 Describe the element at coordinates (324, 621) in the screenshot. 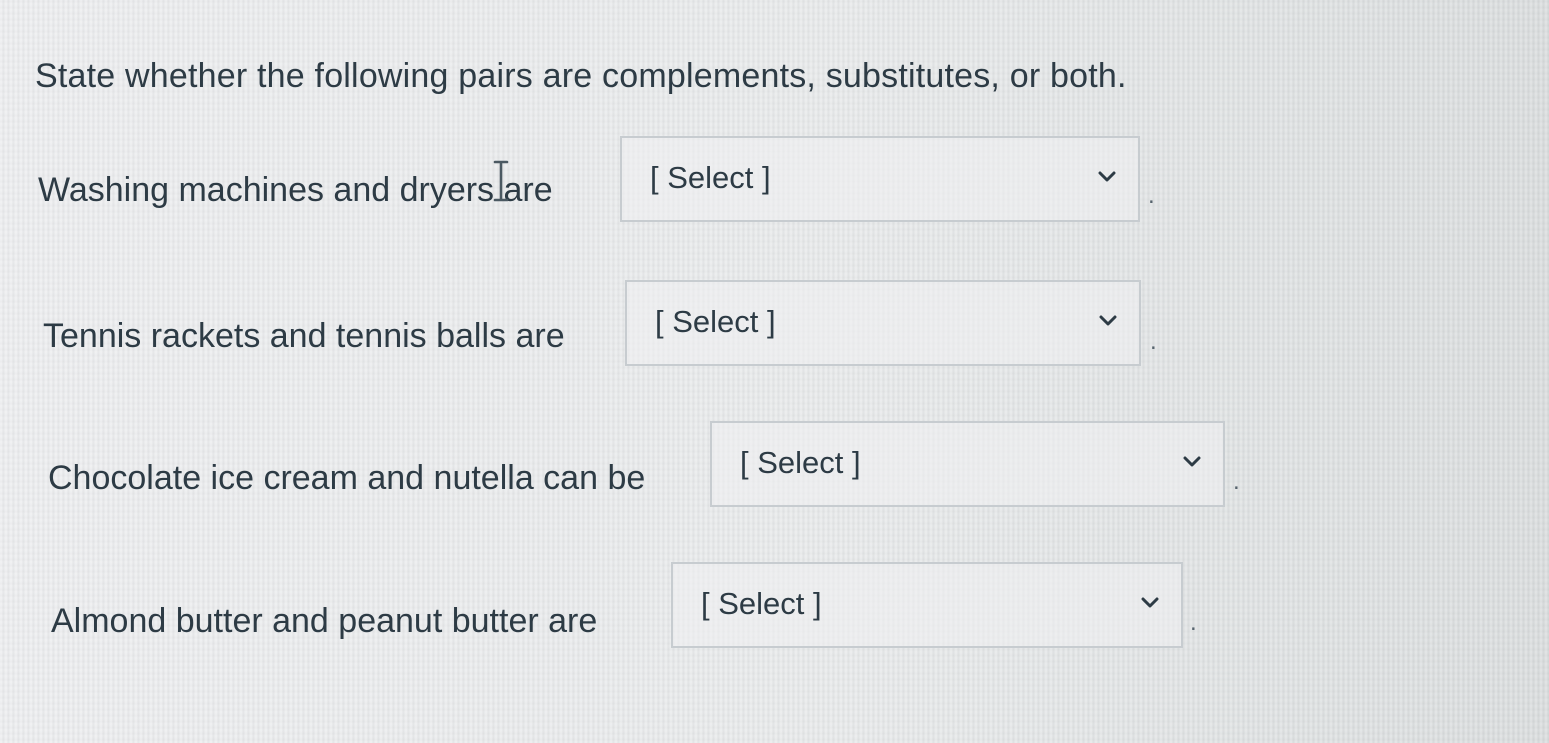

I see `row-label-almond-butter: Almond butter and peanut butter are` at that location.